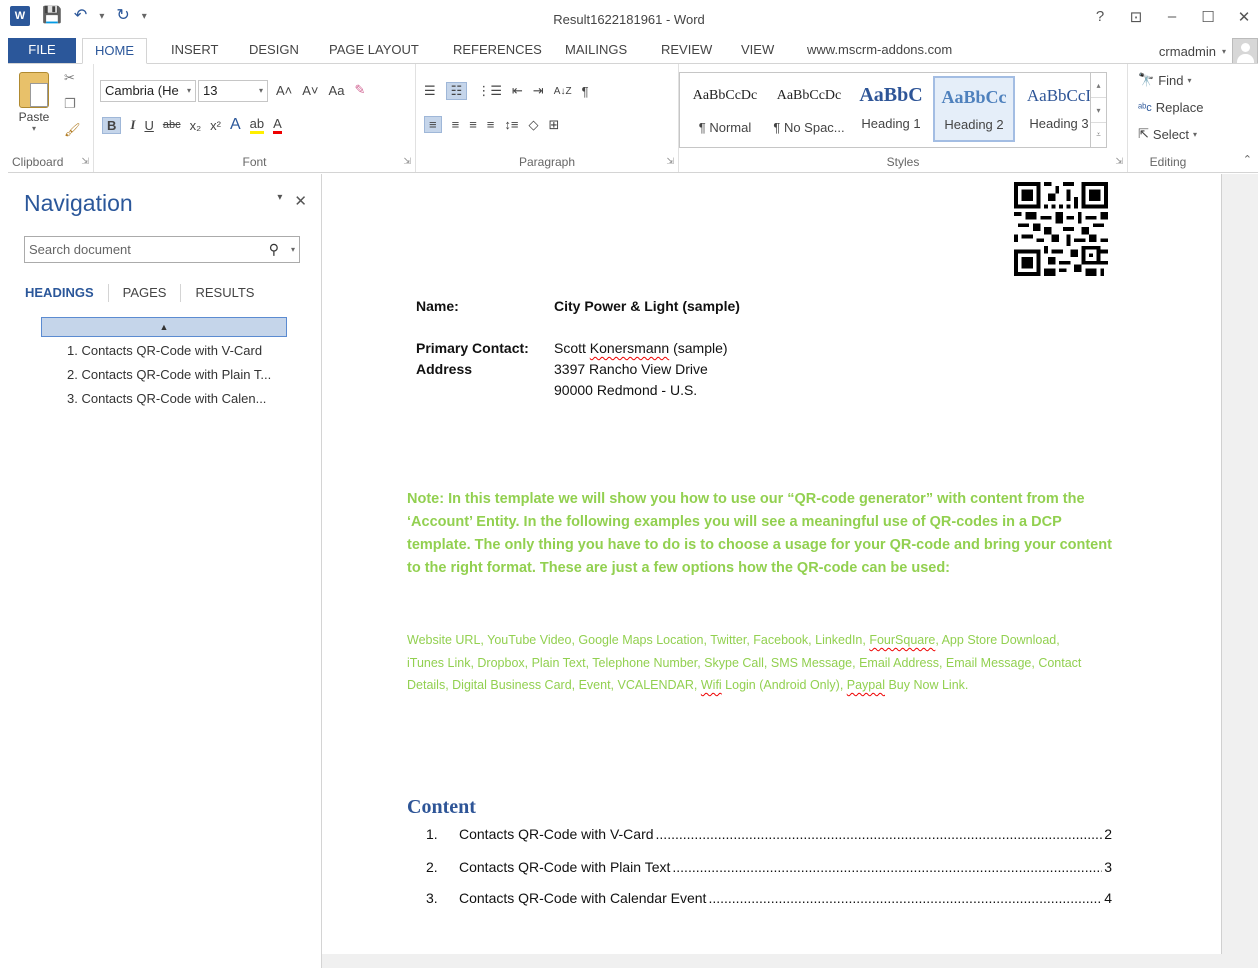 The height and width of the screenshot is (968, 1258). I want to click on search-icon: ⚲, so click(274, 249).